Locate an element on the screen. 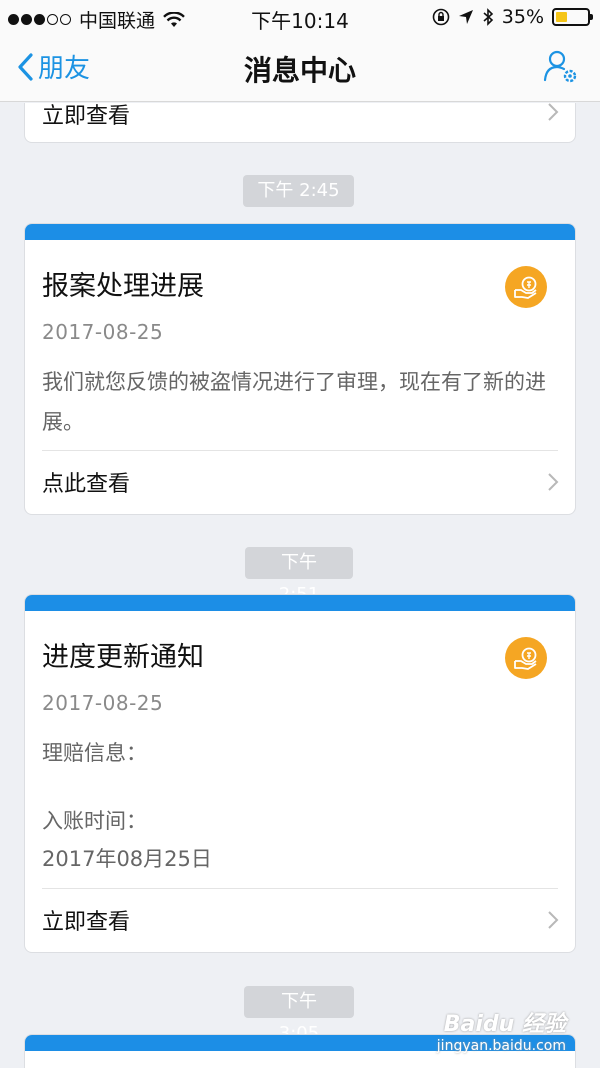 The image size is (600, 1068). nav-bar: 朋友 消息中心 is located at coordinates (300, 68).